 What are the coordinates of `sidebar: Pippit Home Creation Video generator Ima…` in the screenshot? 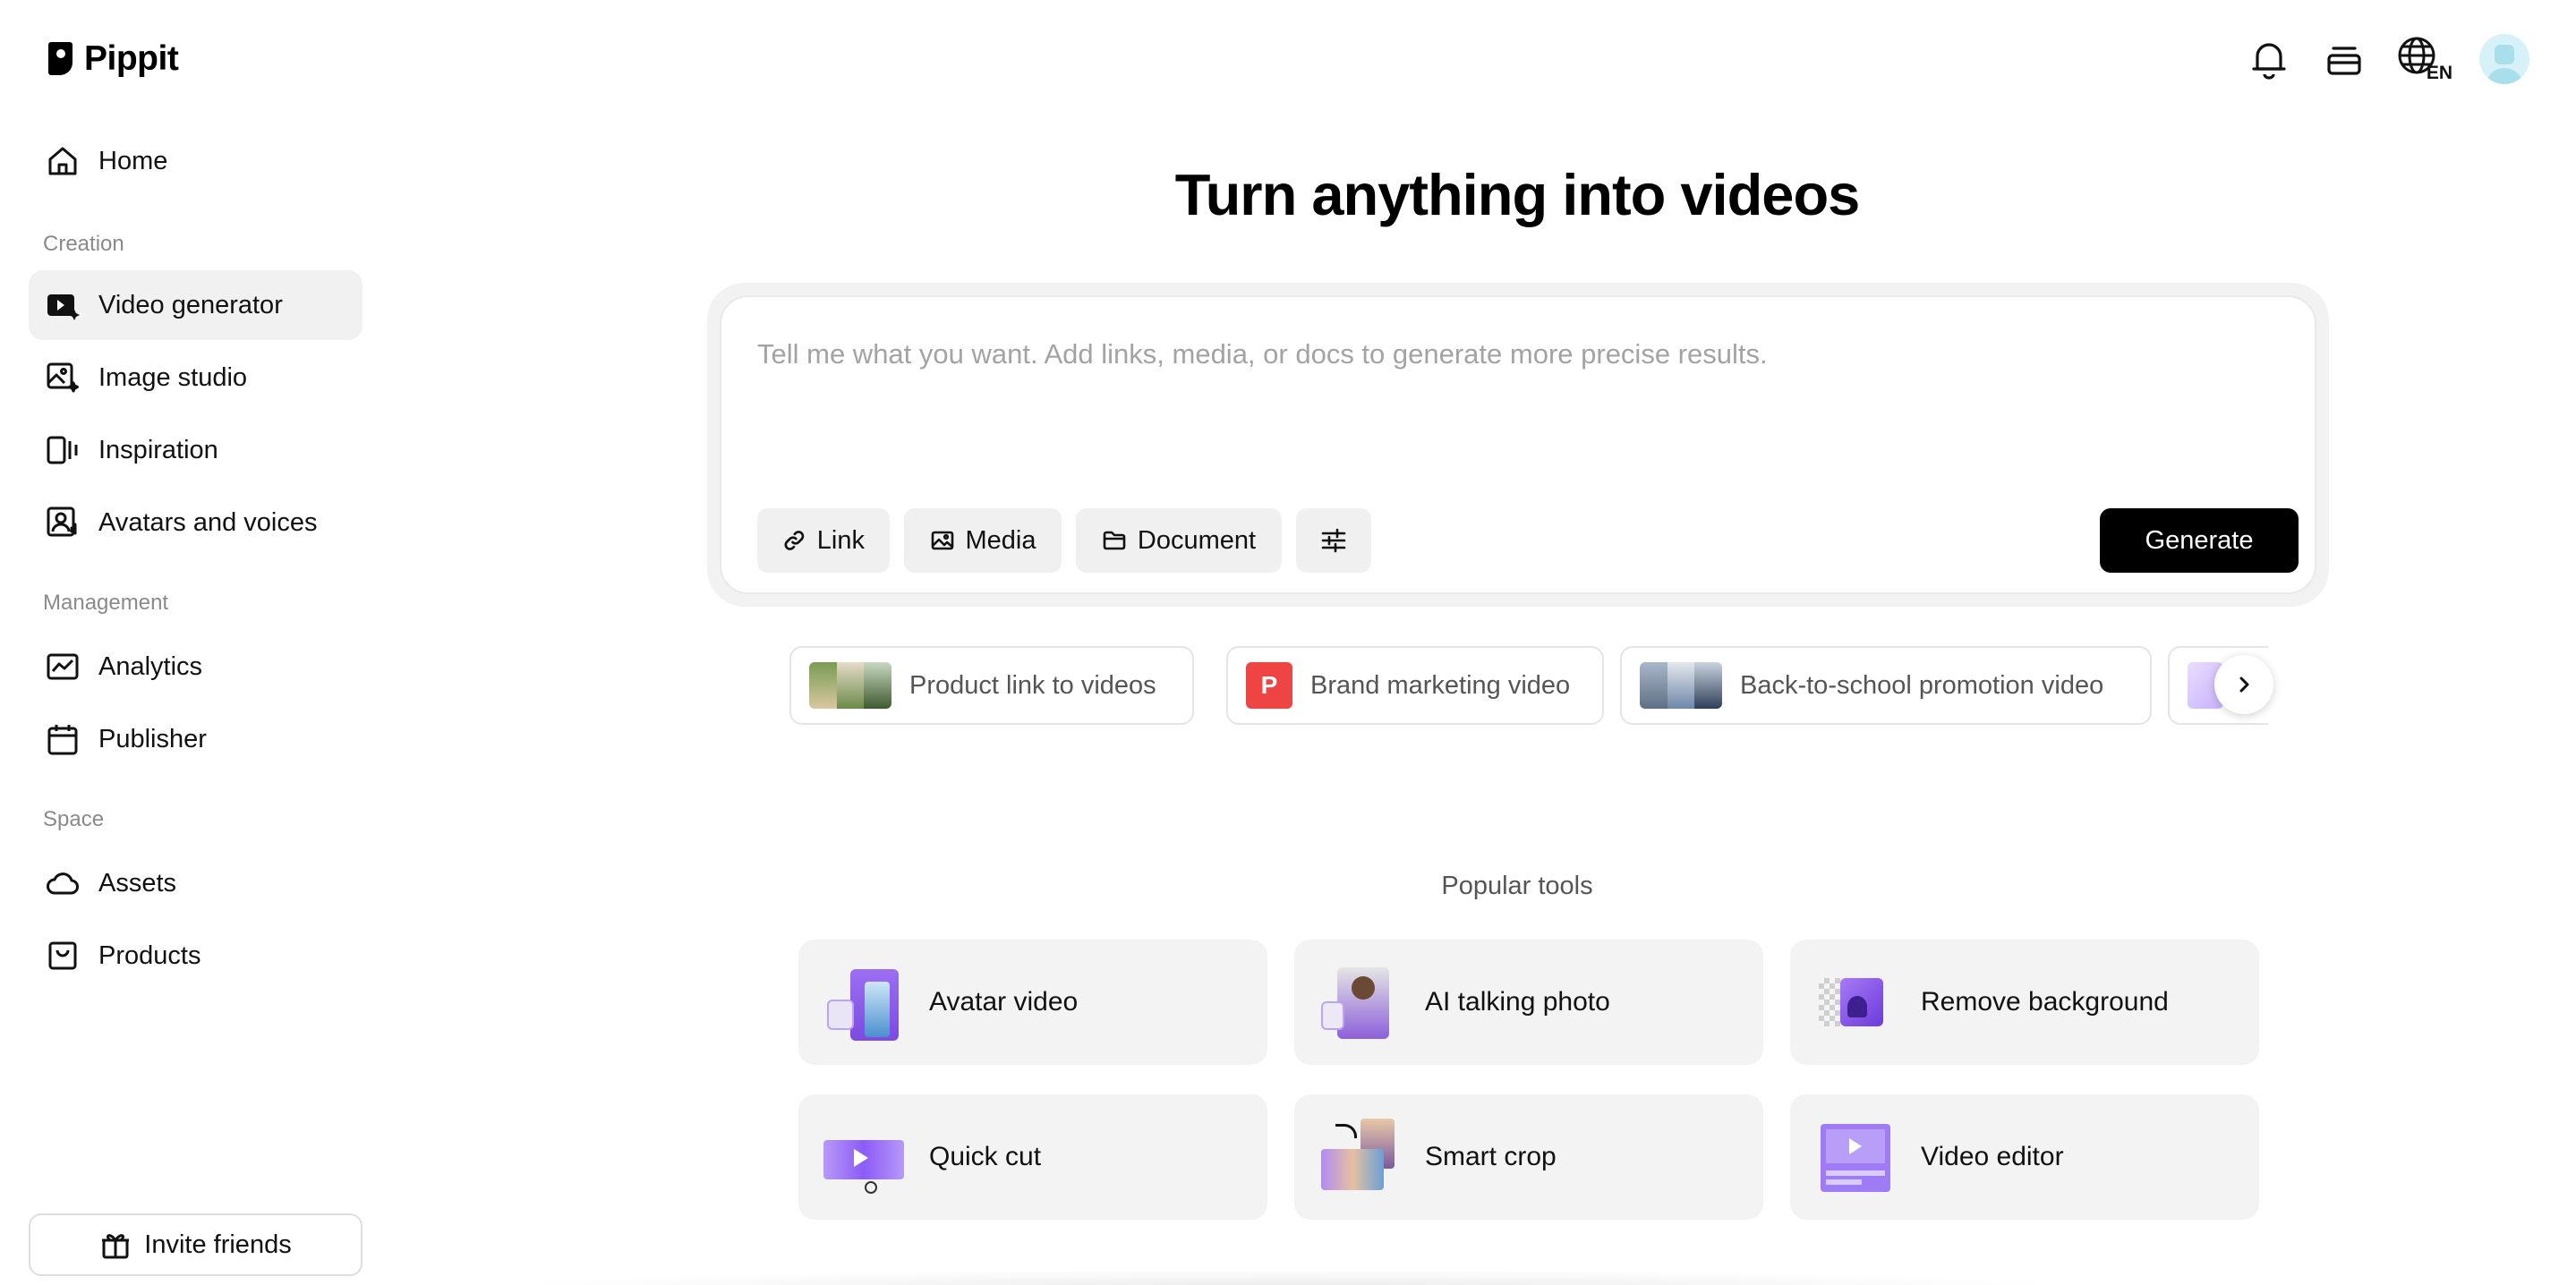 It's located at (188, 642).